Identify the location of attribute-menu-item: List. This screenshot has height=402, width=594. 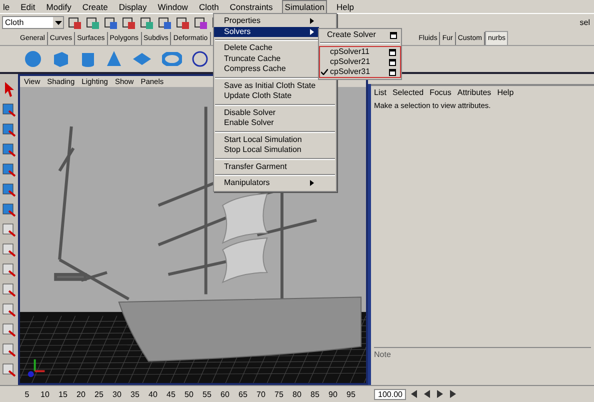
(380, 92).